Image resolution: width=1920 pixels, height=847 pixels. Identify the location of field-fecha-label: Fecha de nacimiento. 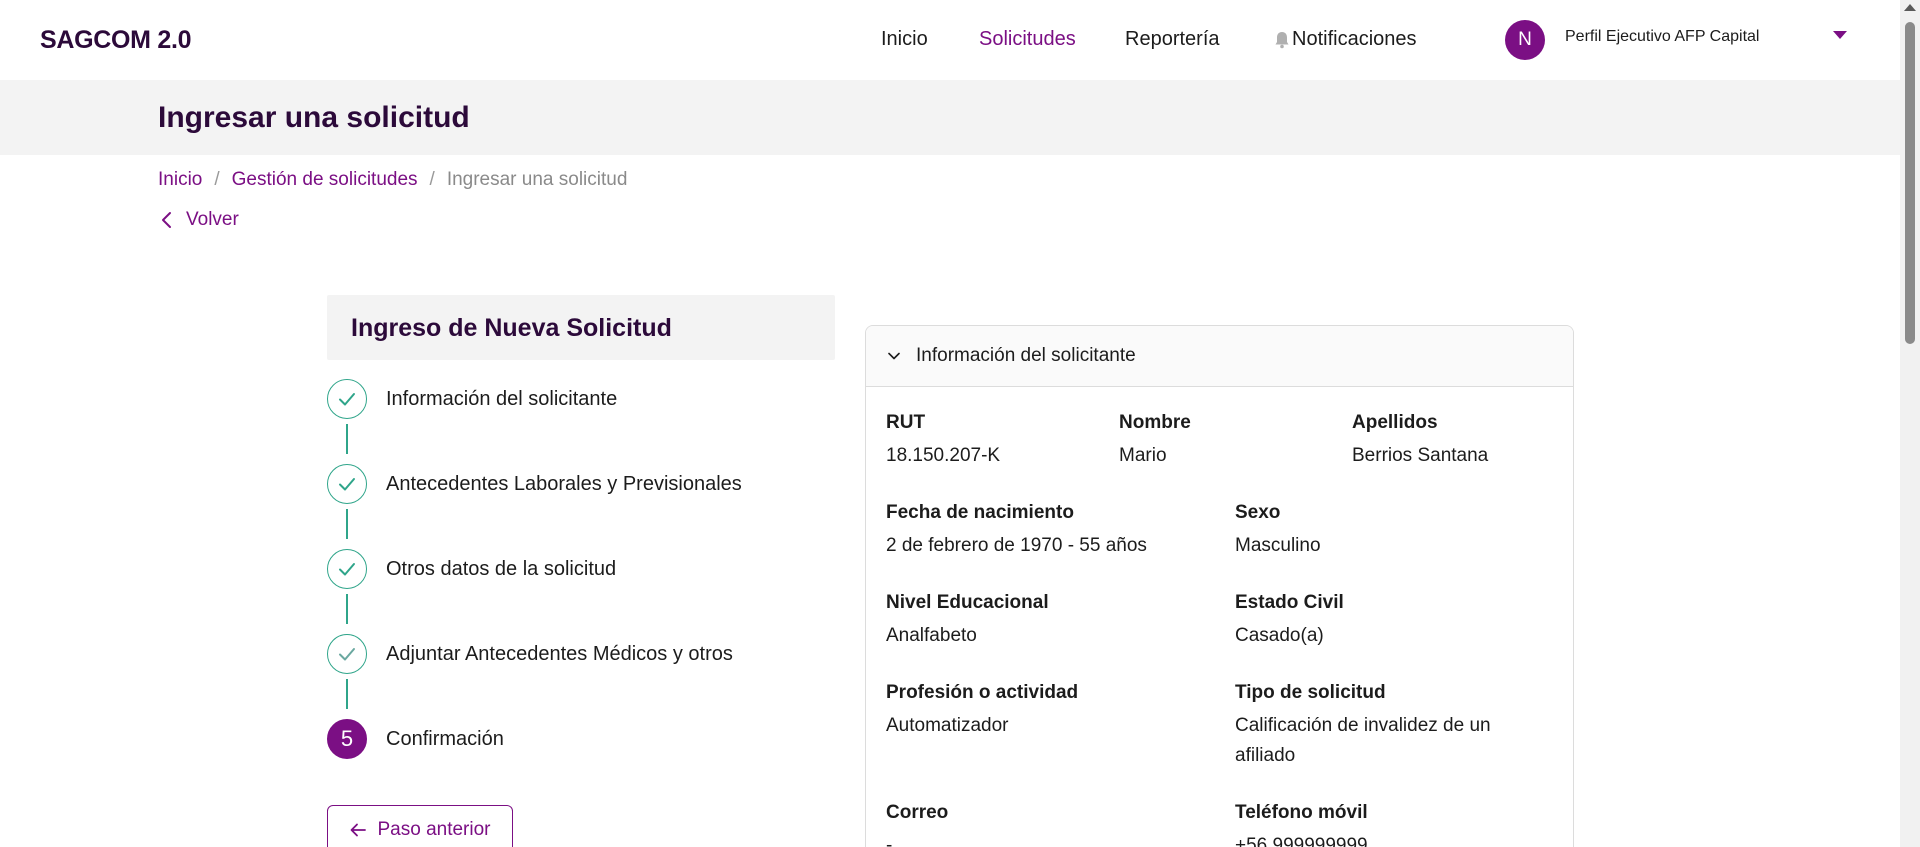
(980, 512).